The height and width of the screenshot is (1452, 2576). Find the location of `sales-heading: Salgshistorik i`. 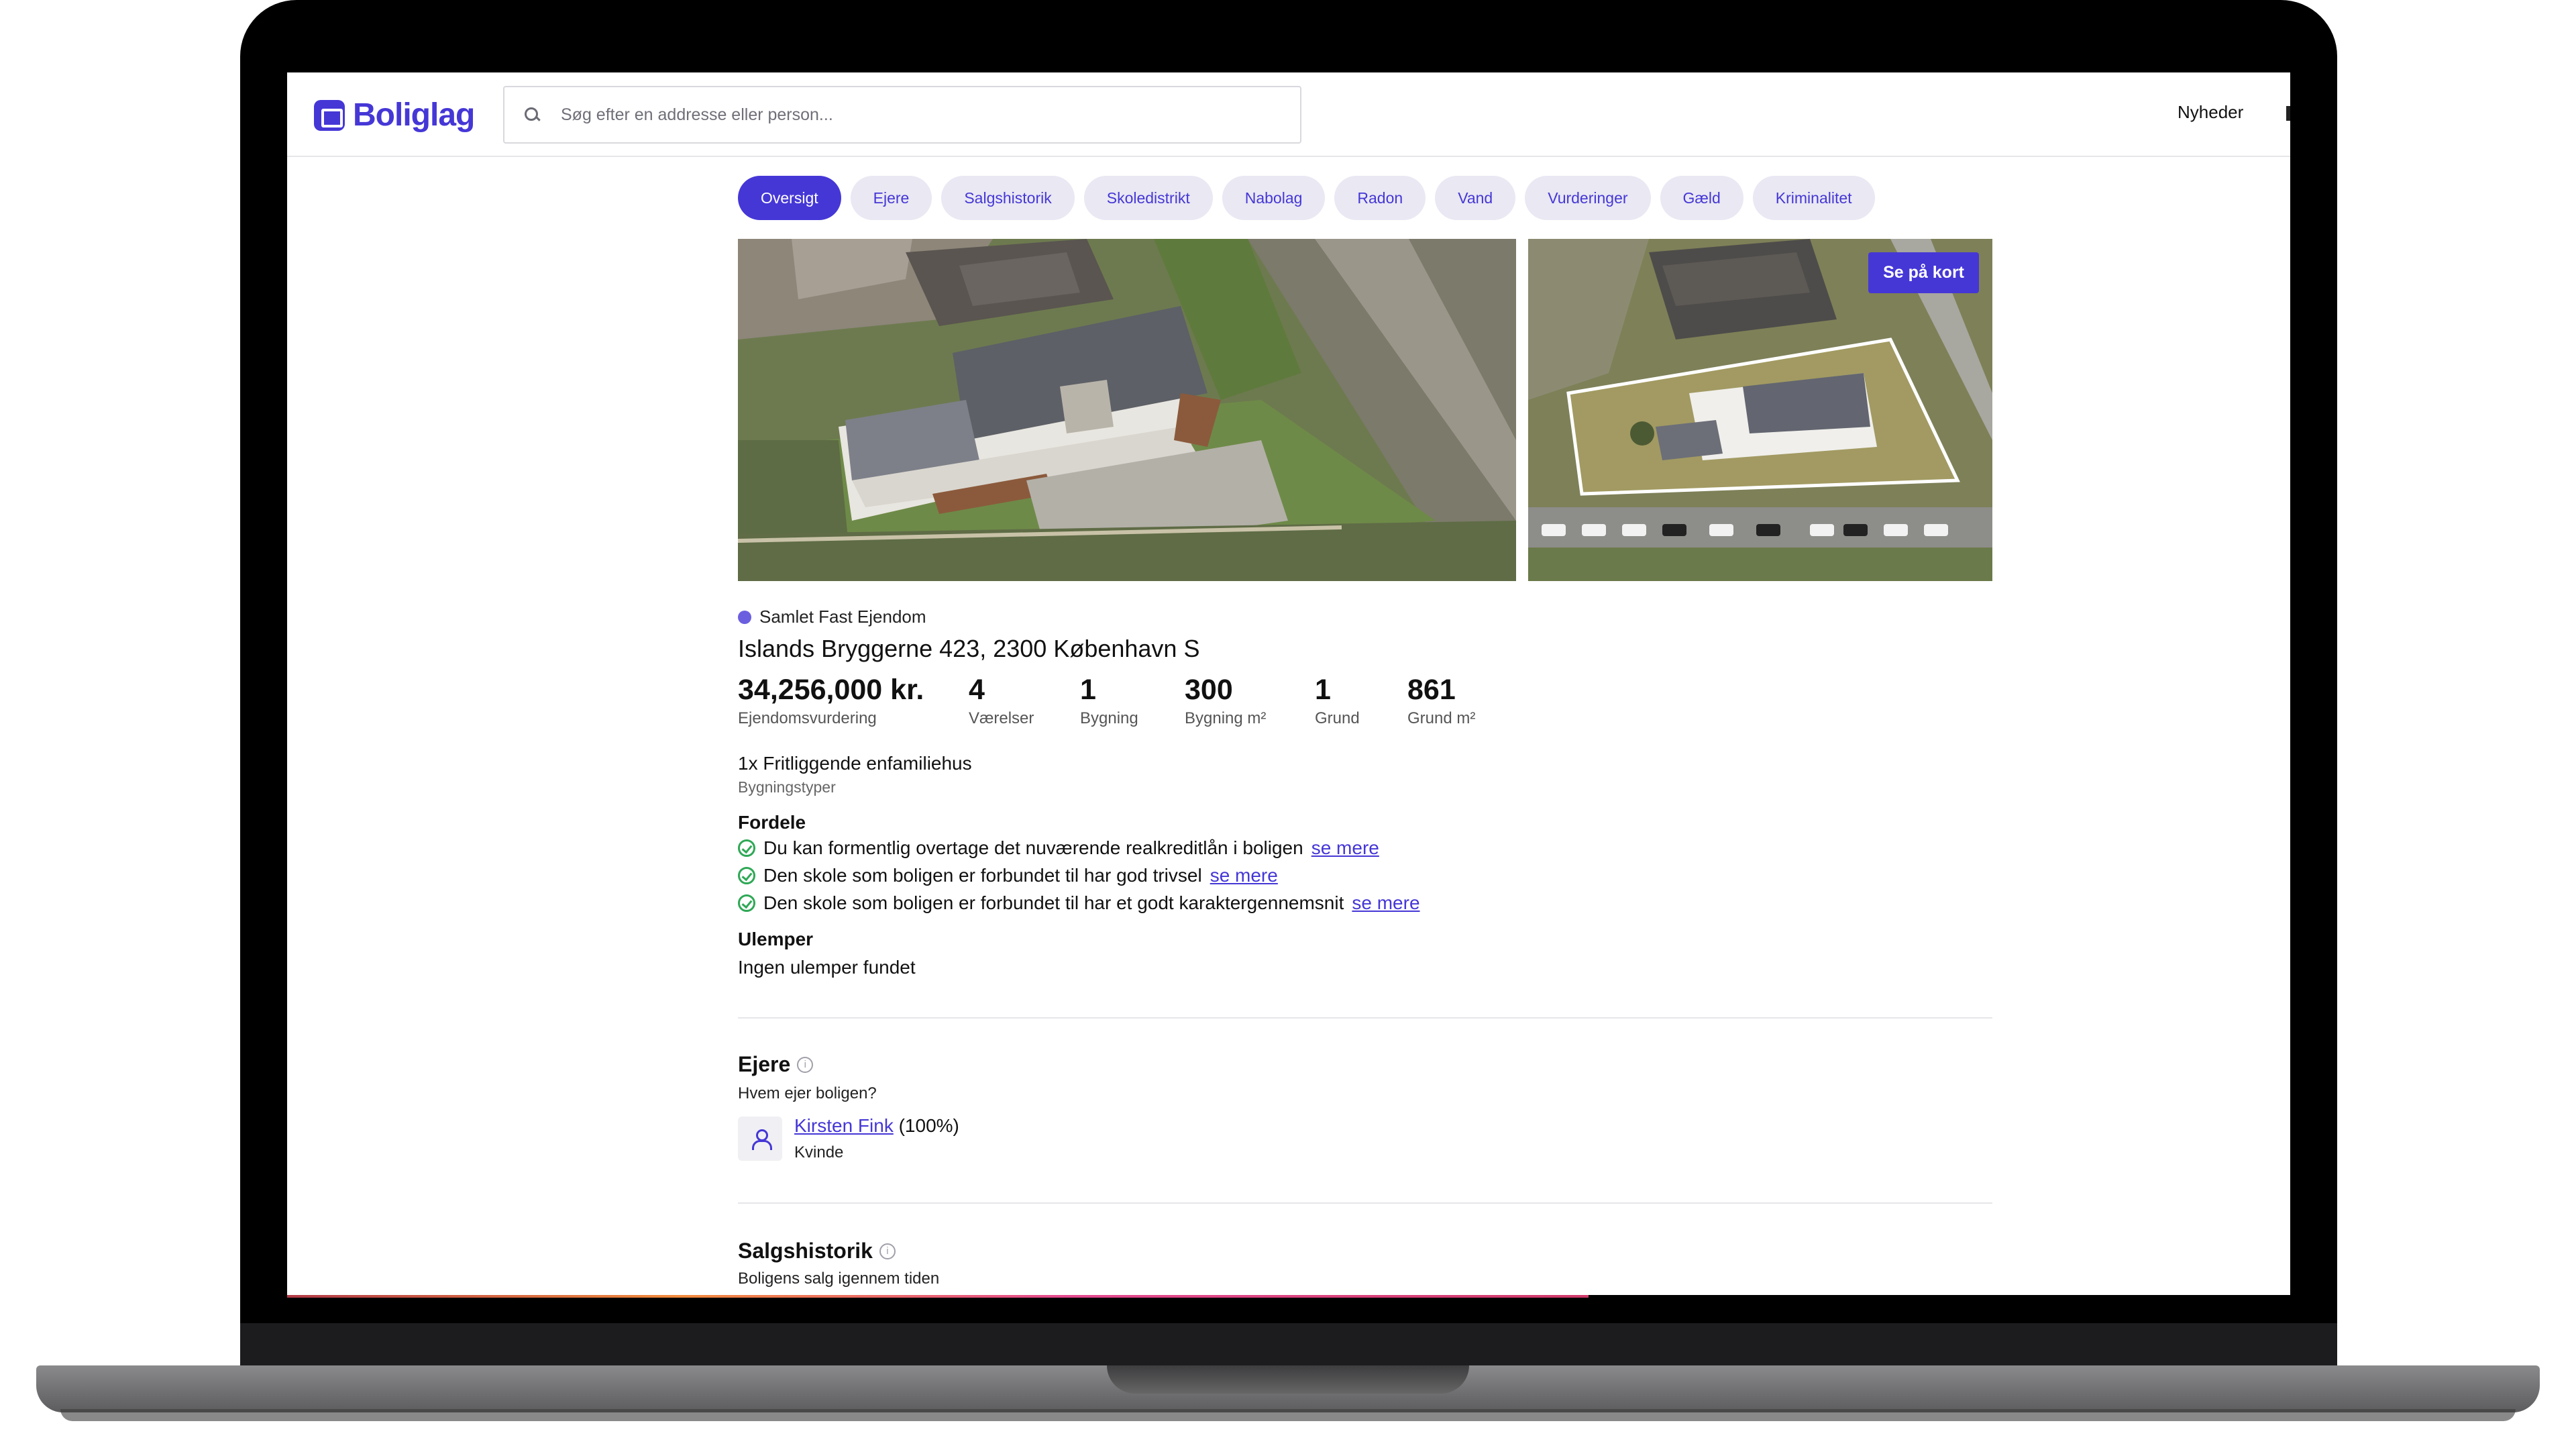

sales-heading: Salgshistorik i is located at coordinates (817, 1251).